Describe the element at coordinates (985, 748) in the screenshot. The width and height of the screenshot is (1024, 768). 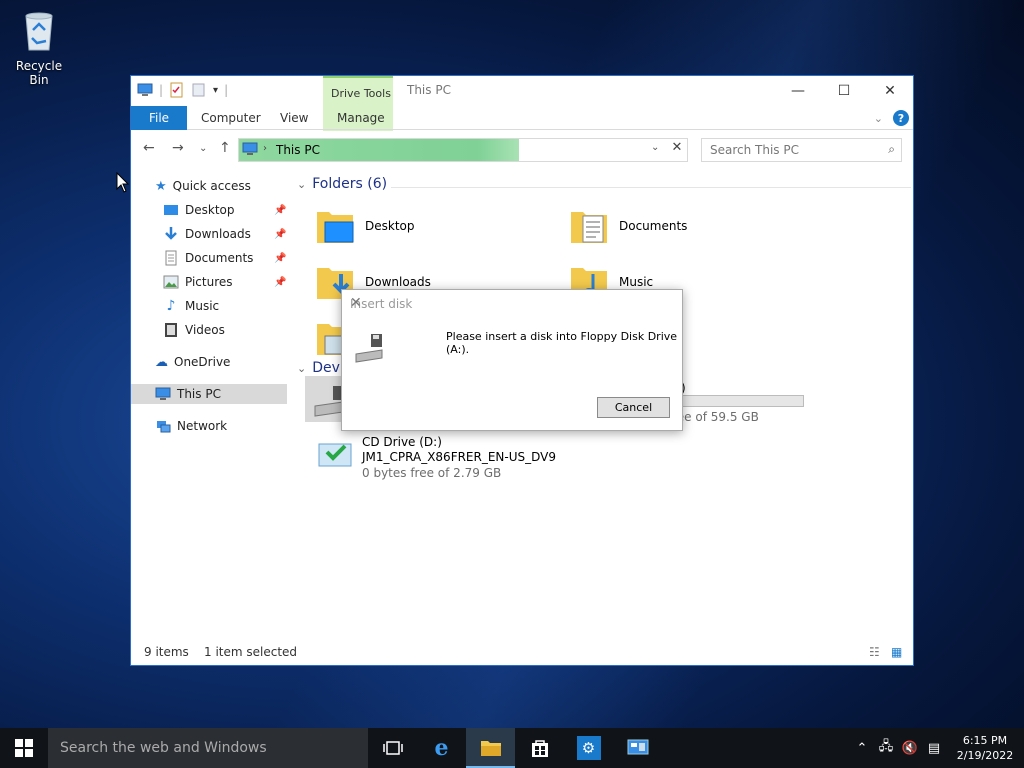
I see `clock: 6:15 PM 2/19/2022` at that location.